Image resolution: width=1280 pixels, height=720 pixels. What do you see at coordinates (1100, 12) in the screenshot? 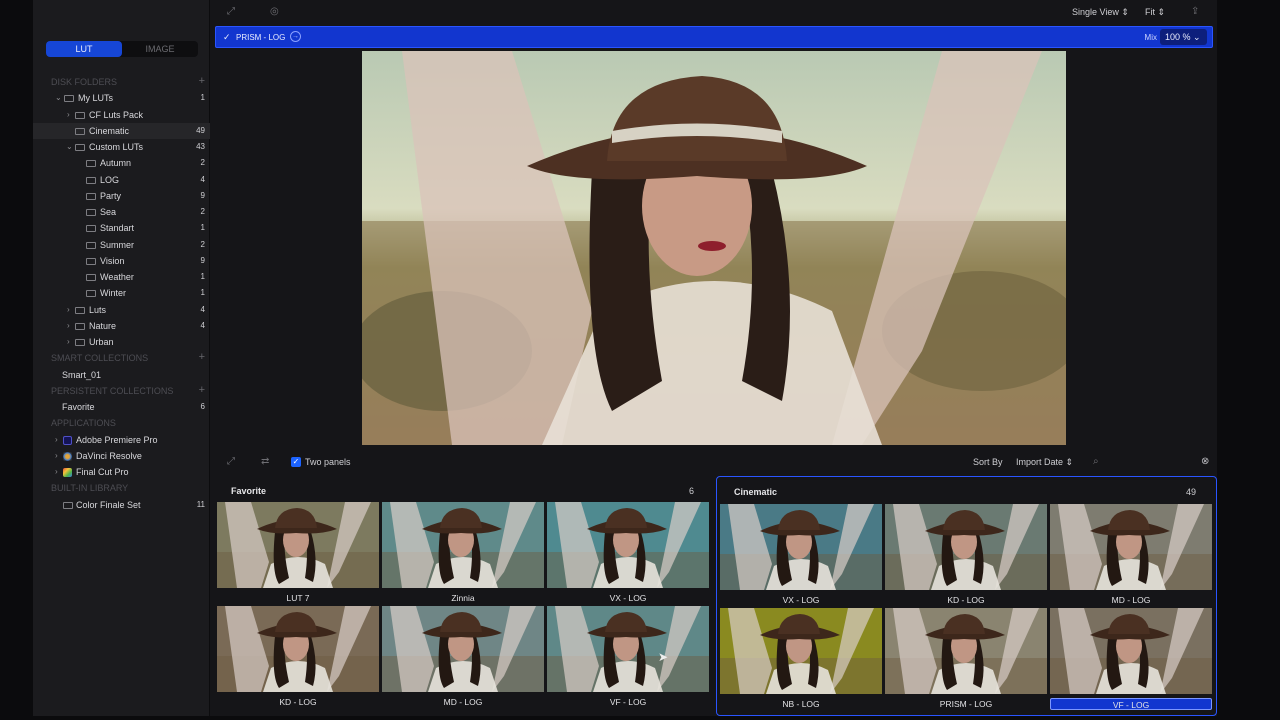
I see `view-mode-select: Single View ⇕` at bounding box center [1100, 12].